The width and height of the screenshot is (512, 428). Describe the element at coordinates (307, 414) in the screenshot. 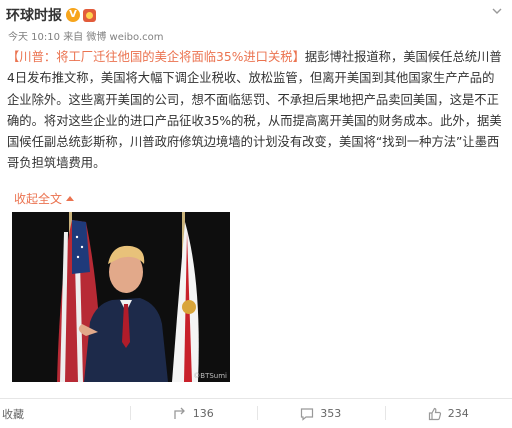

I see `comment-icon` at that location.